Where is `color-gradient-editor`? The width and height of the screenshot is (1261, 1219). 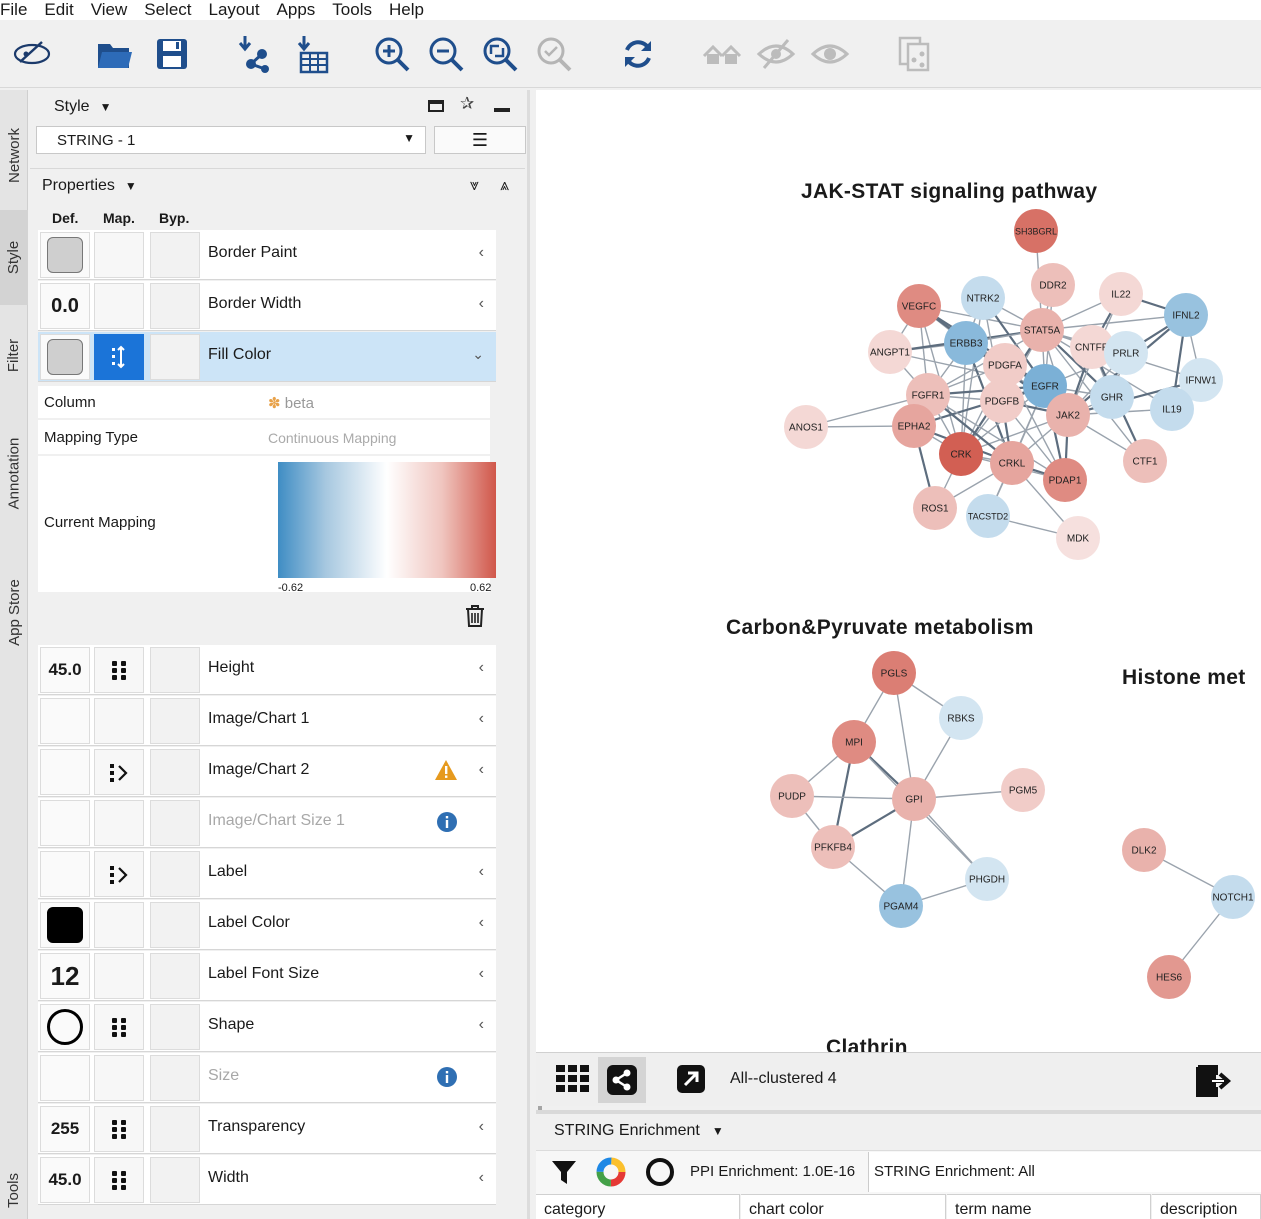
color-gradient-editor is located at coordinates (387, 520).